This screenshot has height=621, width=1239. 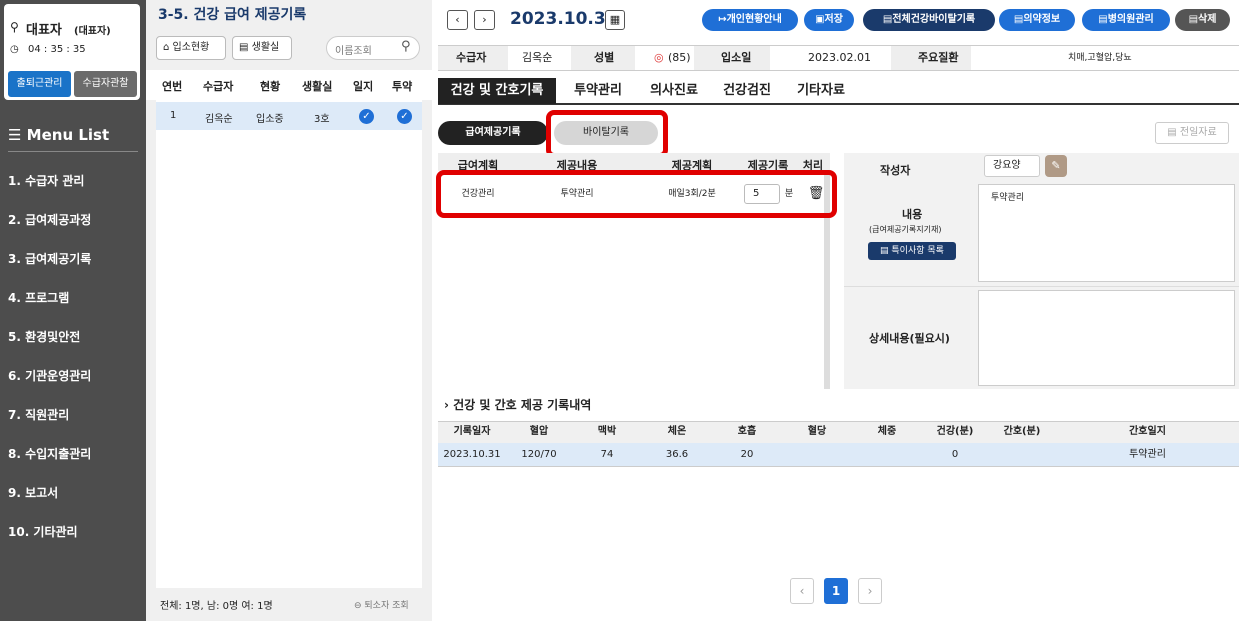 I want to click on calendar-button: ▦, so click(x=615, y=20).